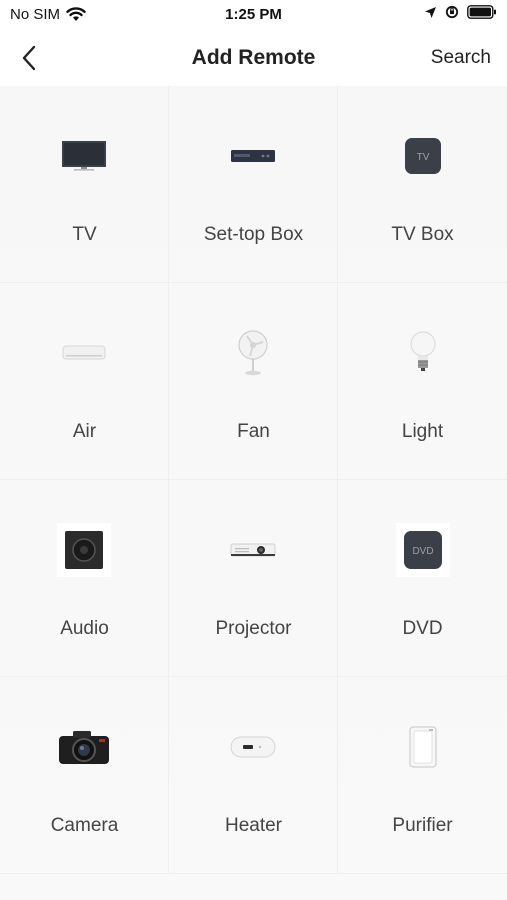 The image size is (507, 900). Describe the element at coordinates (423, 747) in the screenshot. I see `purifier-icon` at that location.